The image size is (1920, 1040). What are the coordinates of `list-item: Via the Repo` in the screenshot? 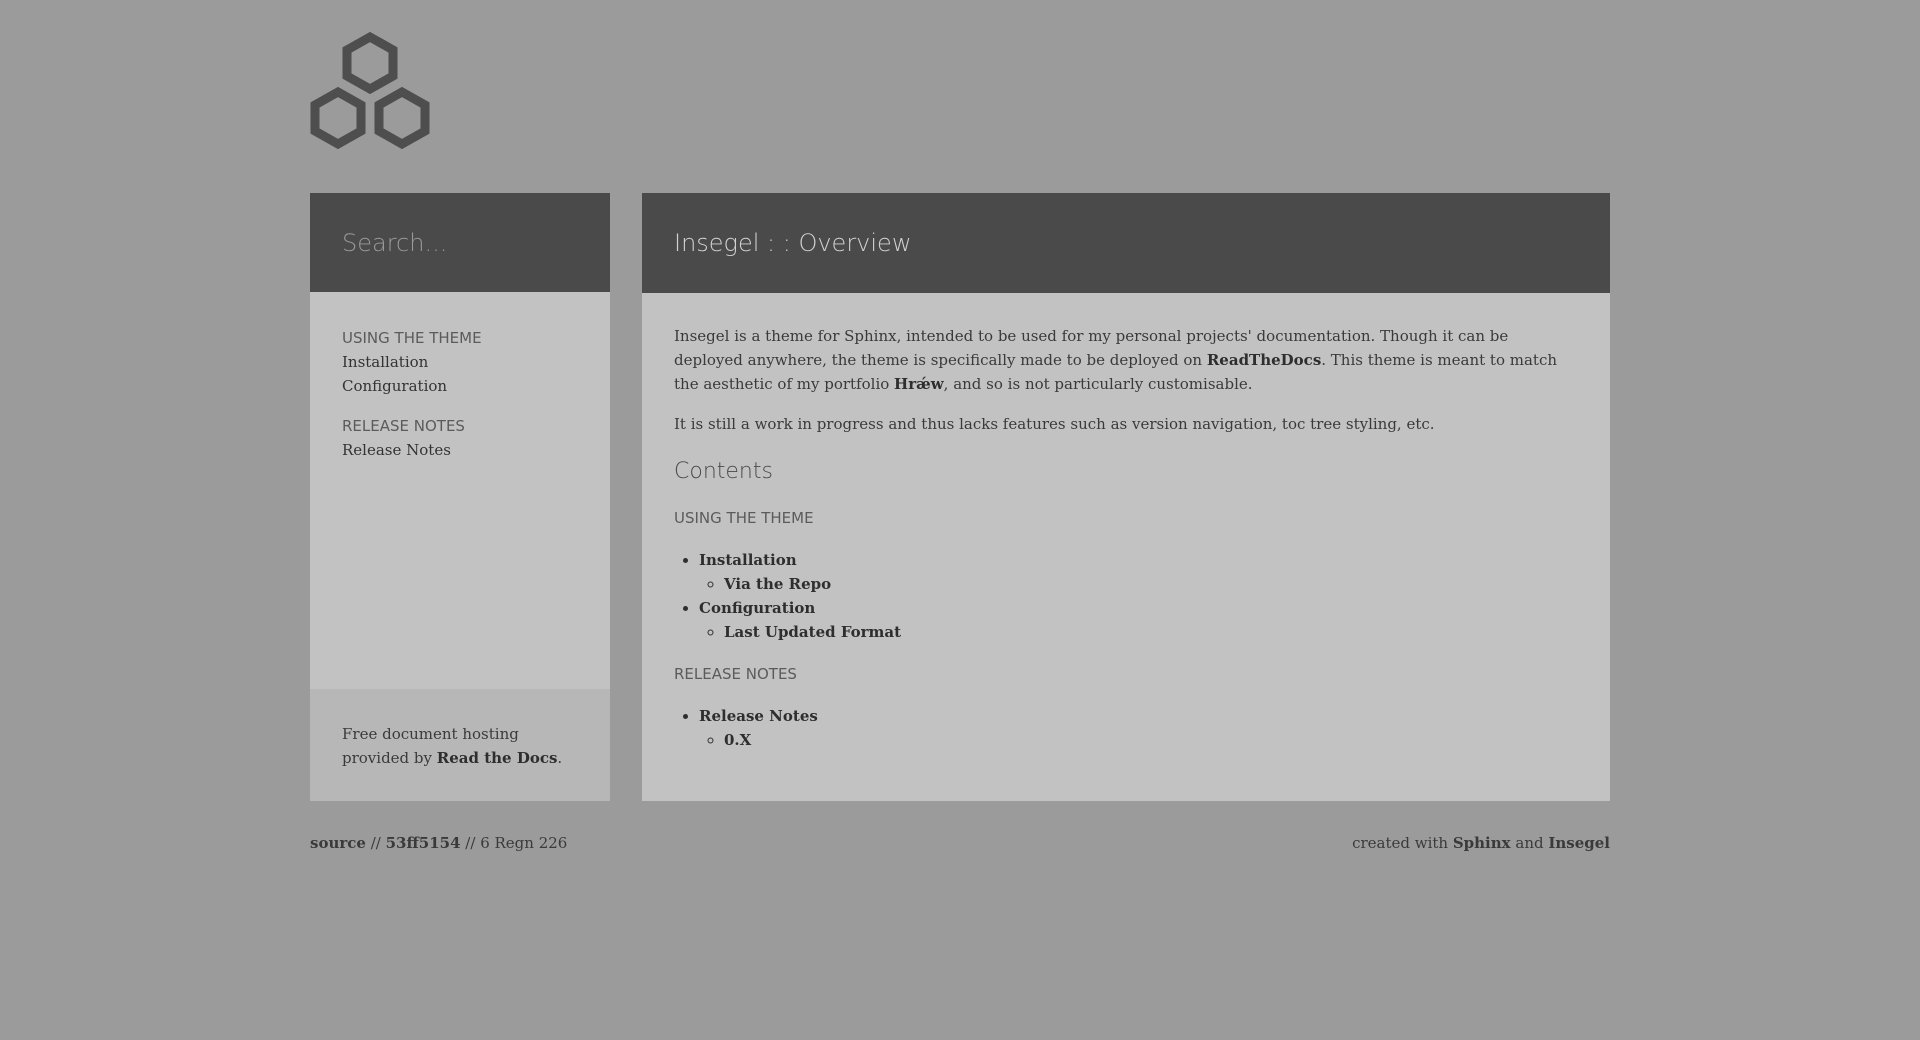 It's located at (1151, 584).